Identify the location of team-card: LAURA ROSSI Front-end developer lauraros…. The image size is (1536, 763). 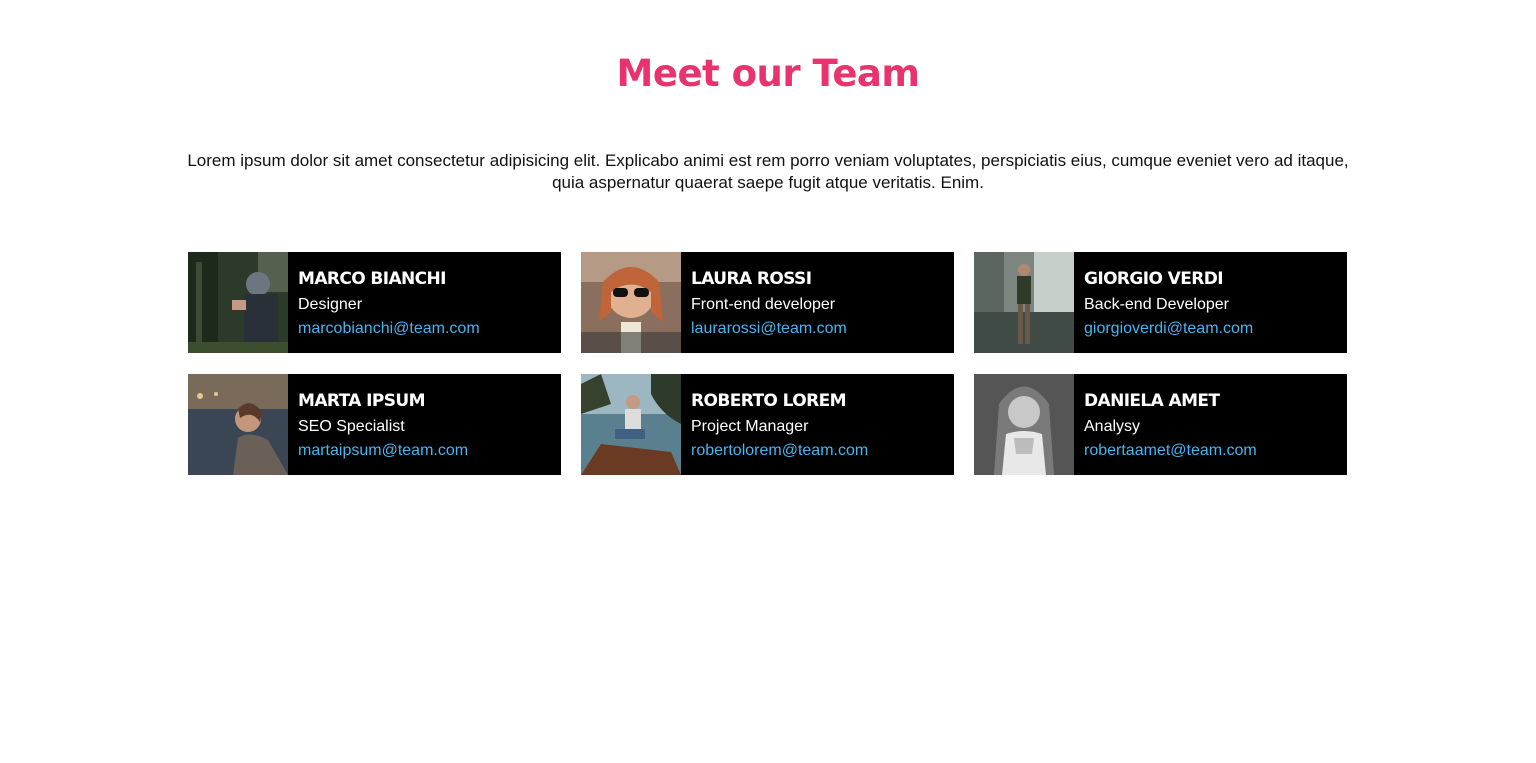
(767, 302).